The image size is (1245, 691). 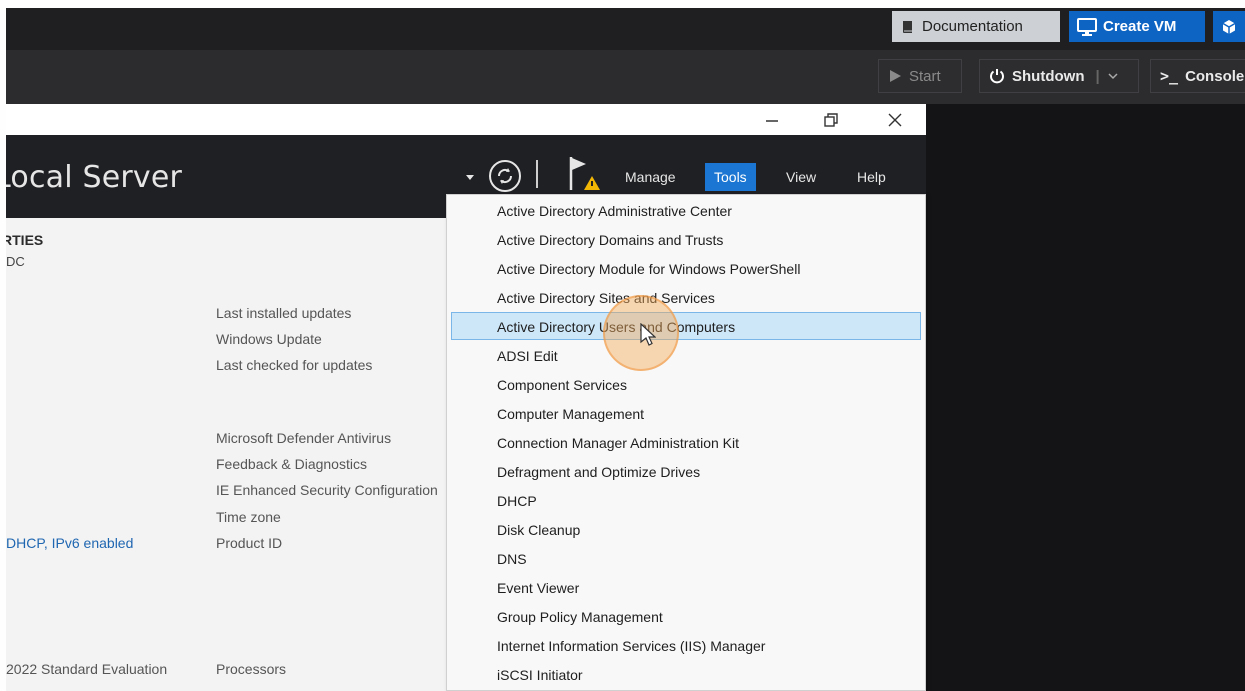 I want to click on section-subtitle: DC, so click(x=15, y=261).